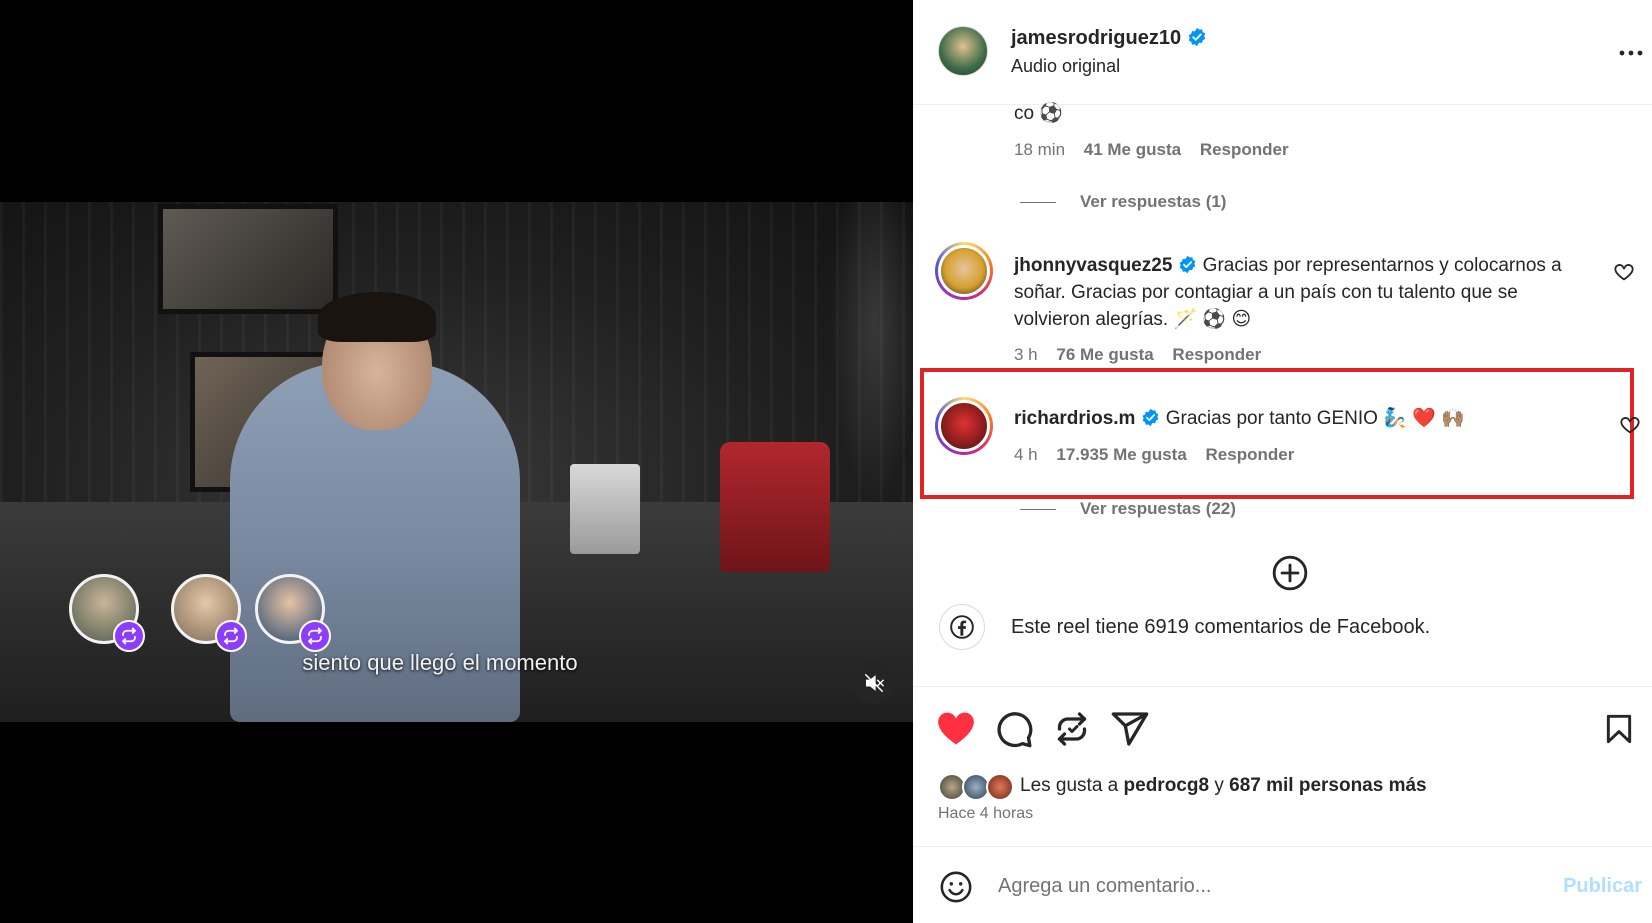 The height and width of the screenshot is (923, 1652). Describe the element at coordinates (440, 662) in the screenshot. I see `video-subtitle: siento que llegó el momento` at that location.